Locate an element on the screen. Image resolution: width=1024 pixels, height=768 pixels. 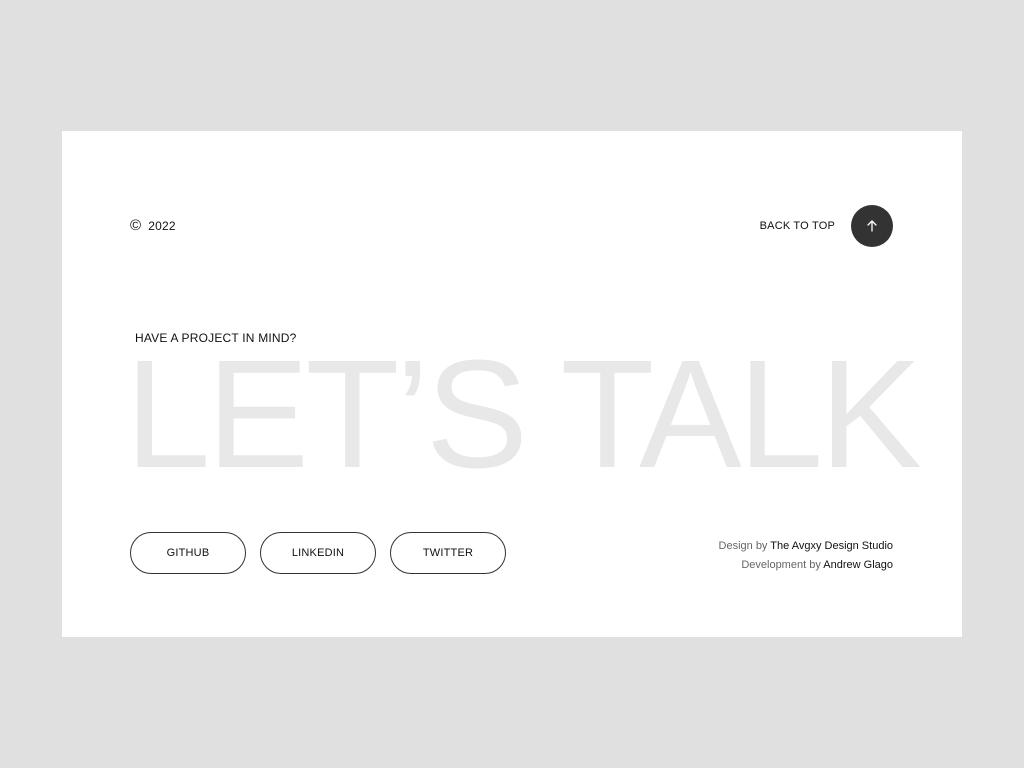
back-to-top-label: BACK TO TOP is located at coordinates (797, 226).